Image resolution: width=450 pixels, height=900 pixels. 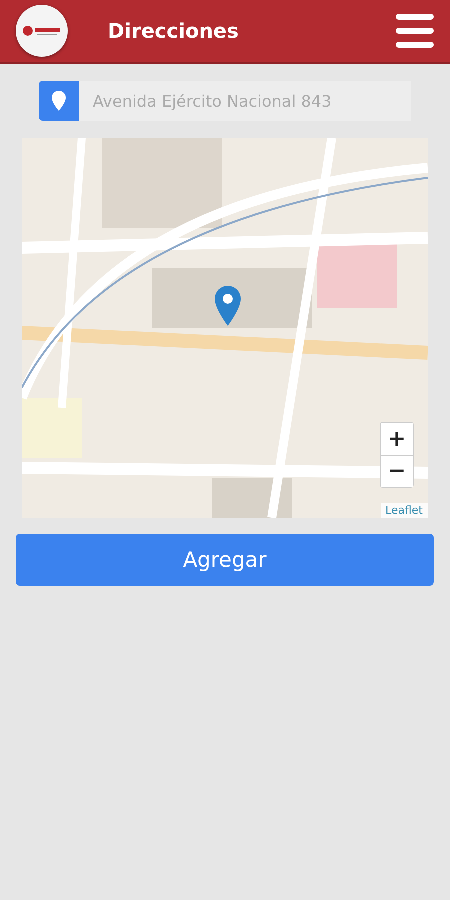 What do you see at coordinates (42, 31) in the screenshot?
I see `logo-icon` at bounding box center [42, 31].